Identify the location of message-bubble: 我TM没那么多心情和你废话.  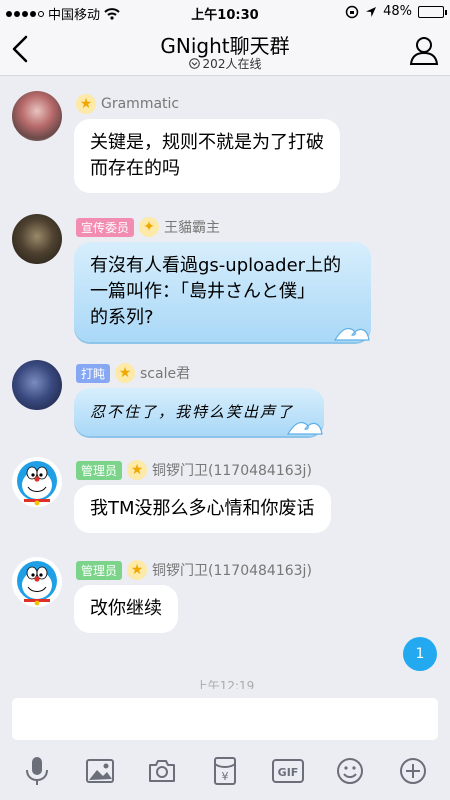
(202, 509).